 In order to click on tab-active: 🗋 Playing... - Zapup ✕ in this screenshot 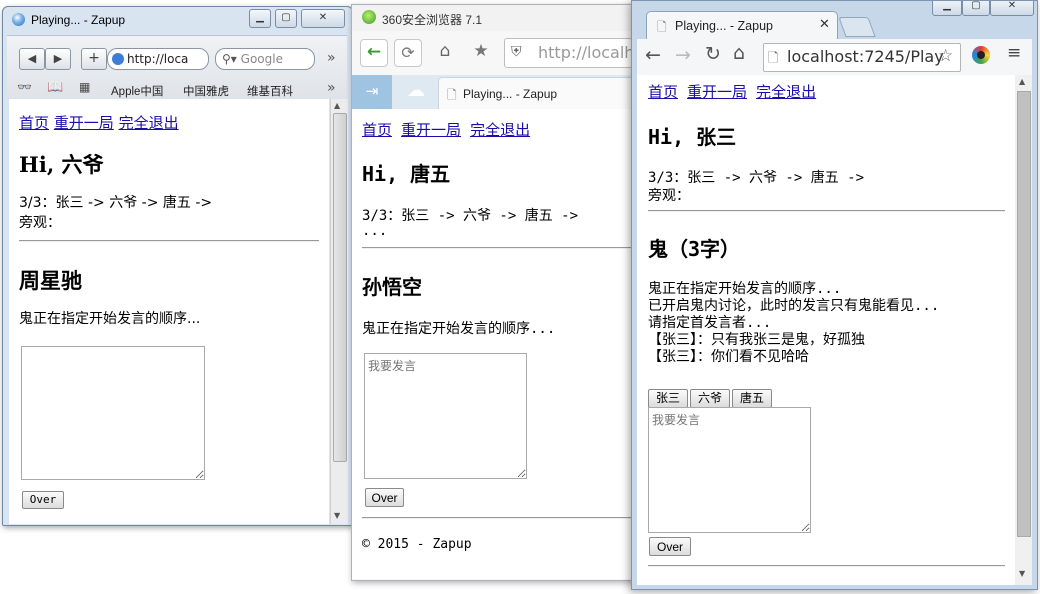, I will do `click(742, 25)`.